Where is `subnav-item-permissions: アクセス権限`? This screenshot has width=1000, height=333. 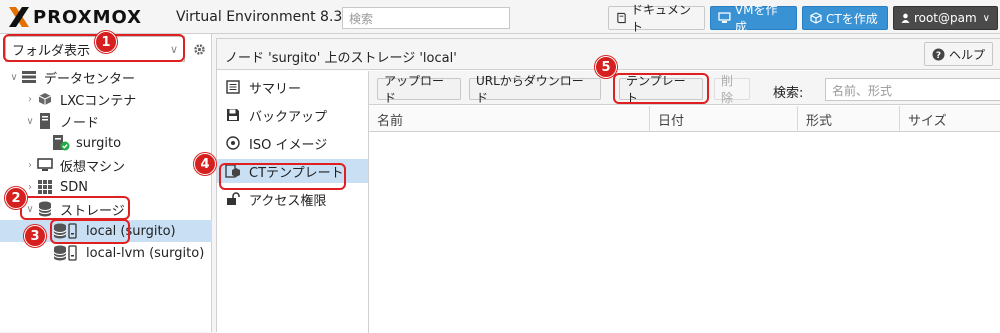
subnav-item-permissions: アクセス権限 is located at coordinates (292, 199).